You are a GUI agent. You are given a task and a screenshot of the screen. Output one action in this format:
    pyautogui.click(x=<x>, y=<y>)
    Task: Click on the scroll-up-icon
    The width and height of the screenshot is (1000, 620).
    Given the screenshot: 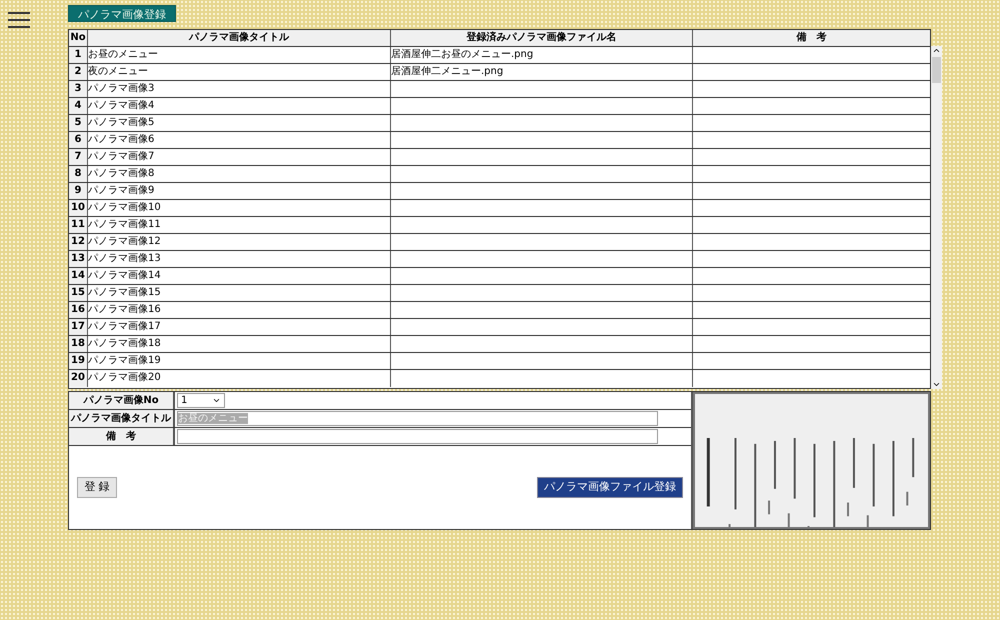 What is the action you would take?
    pyautogui.click(x=936, y=50)
    